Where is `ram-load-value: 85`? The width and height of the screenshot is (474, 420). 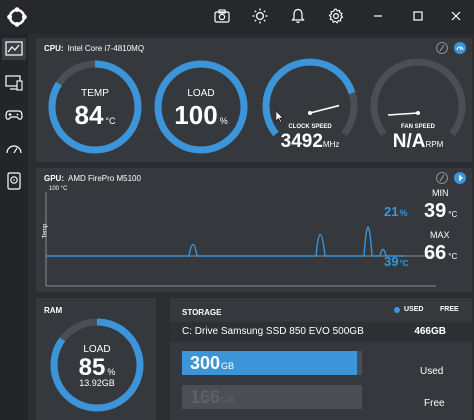 ram-load-value: 85 is located at coordinates (92, 367).